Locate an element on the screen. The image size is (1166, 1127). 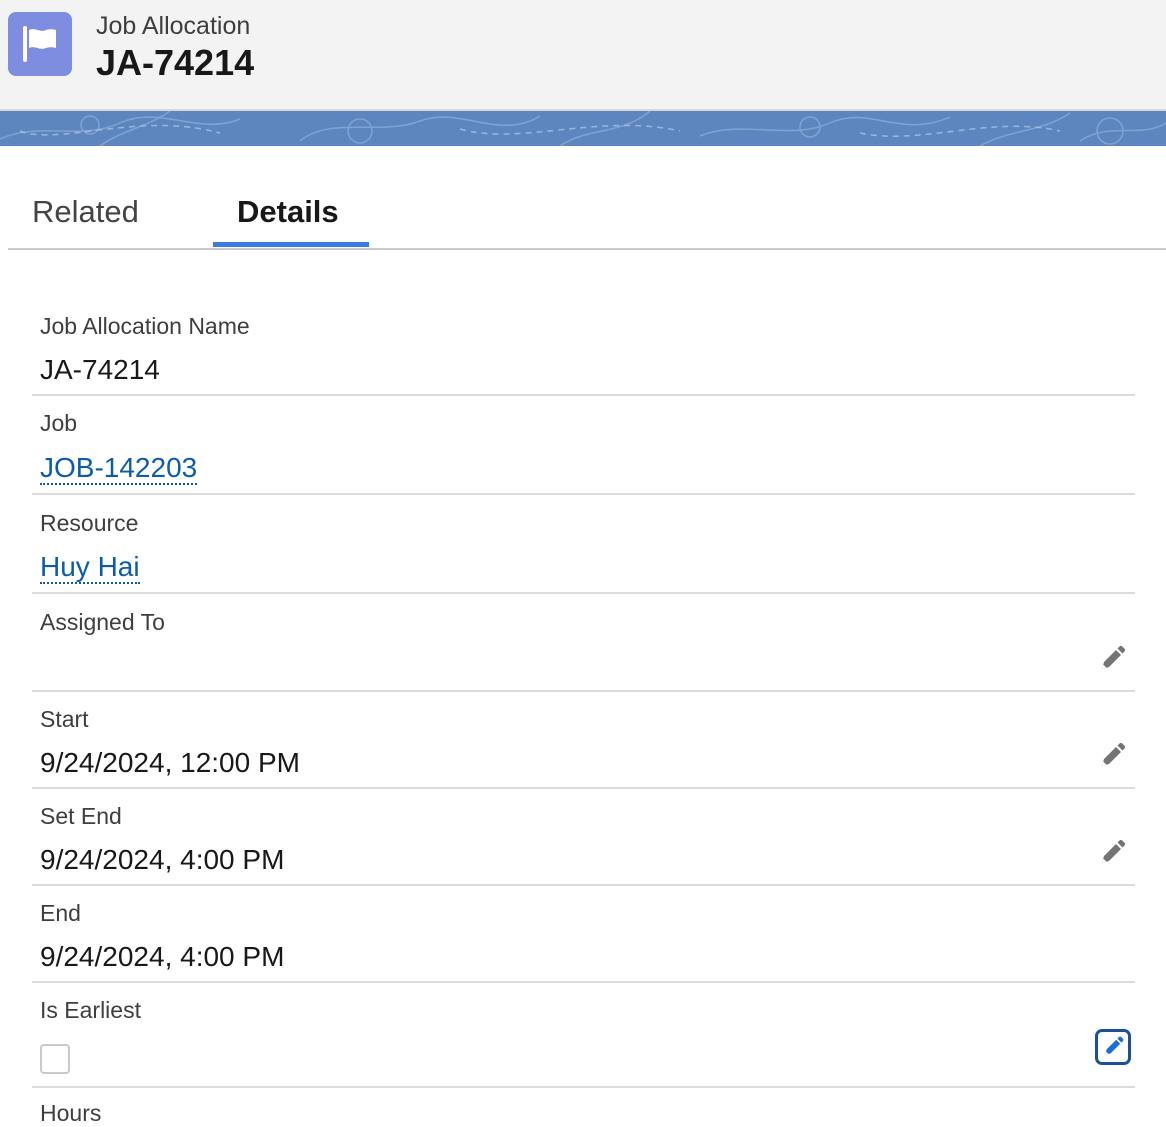
field-label: Assigned To is located at coordinates (102, 622).